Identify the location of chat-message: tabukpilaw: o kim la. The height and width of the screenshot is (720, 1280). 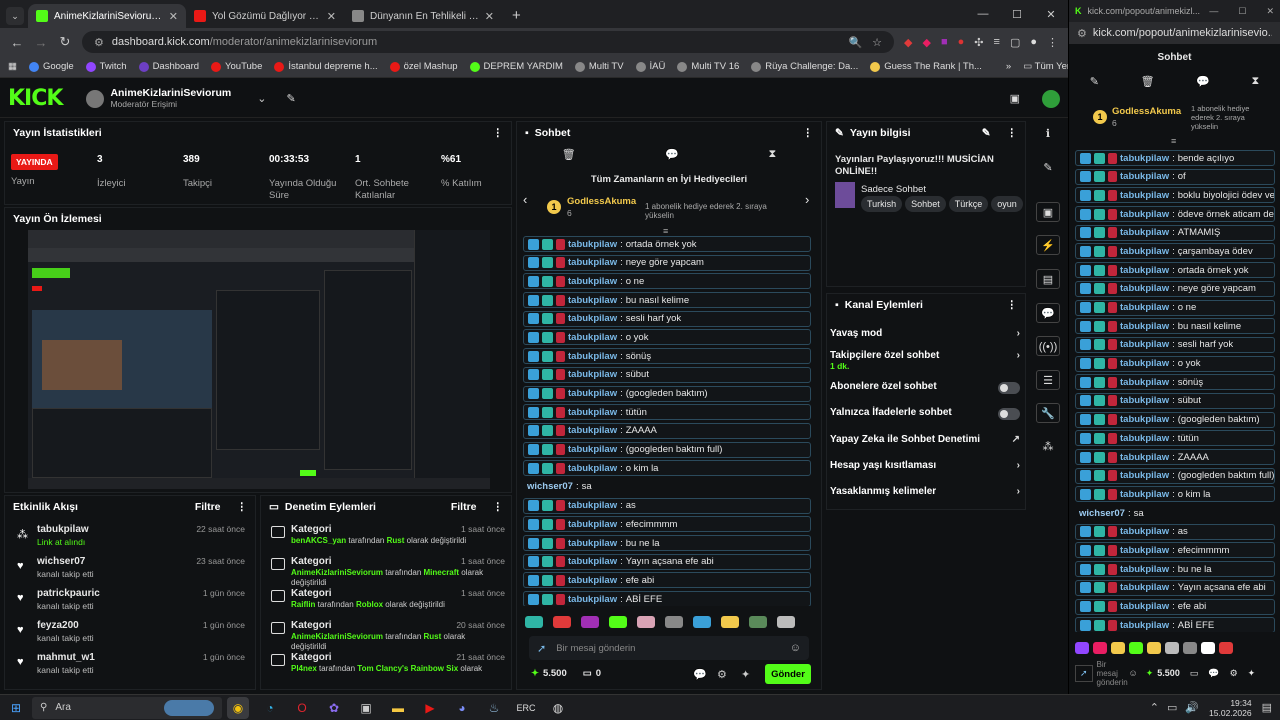
(667, 468).